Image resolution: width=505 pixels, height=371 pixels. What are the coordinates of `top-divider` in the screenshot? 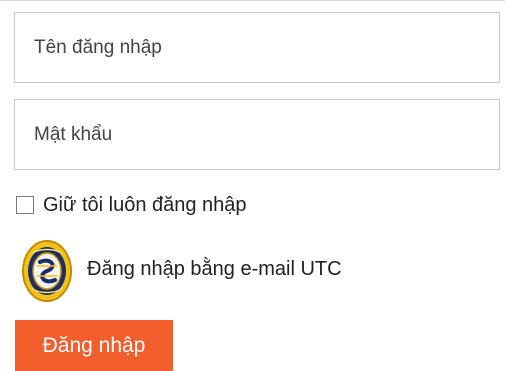 It's located at (252, 0).